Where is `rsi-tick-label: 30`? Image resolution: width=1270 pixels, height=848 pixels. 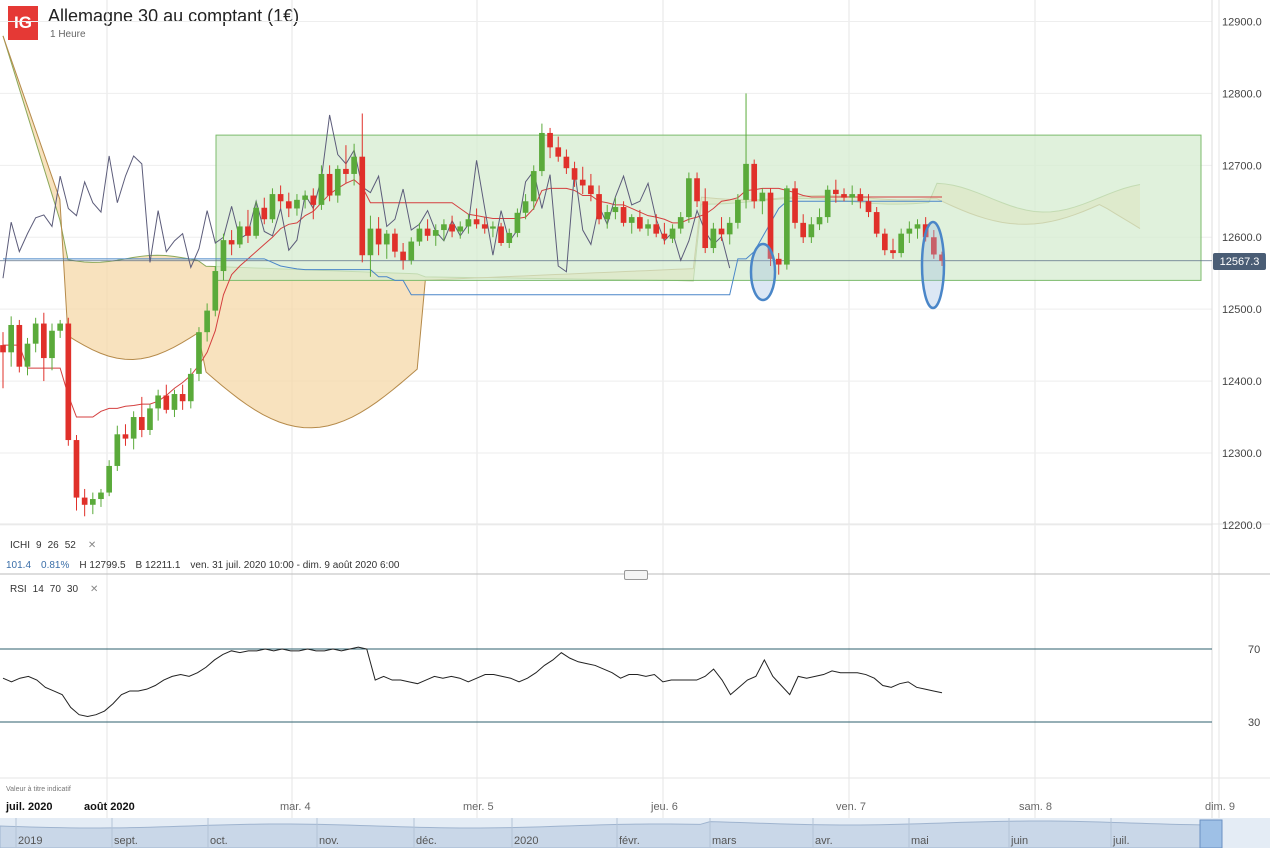 rsi-tick-label: 30 is located at coordinates (1254, 723).